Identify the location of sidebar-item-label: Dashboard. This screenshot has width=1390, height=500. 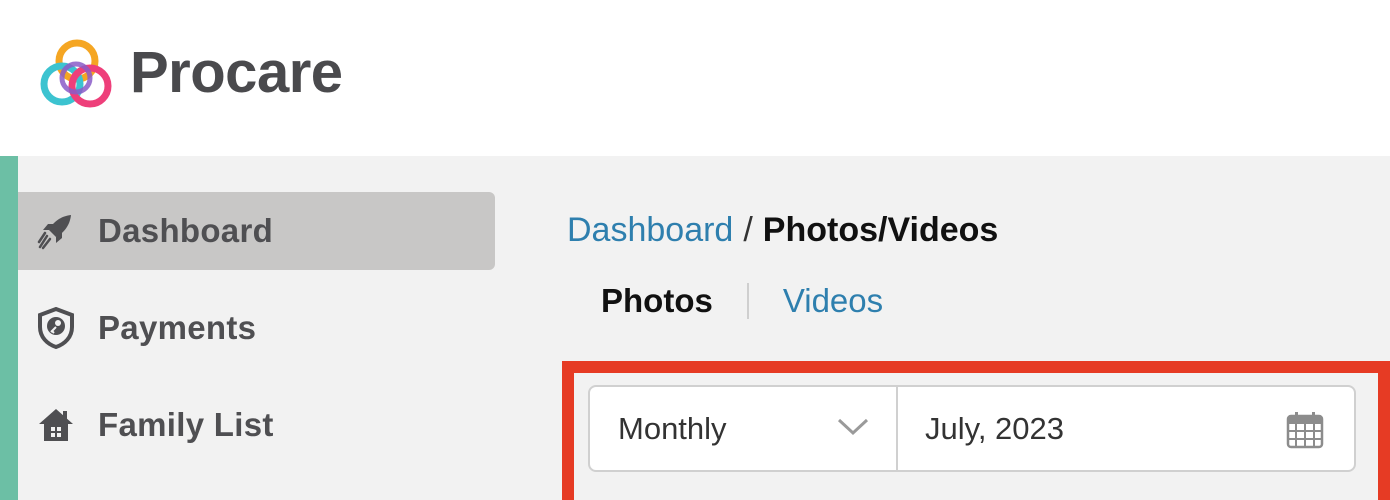
(186, 230).